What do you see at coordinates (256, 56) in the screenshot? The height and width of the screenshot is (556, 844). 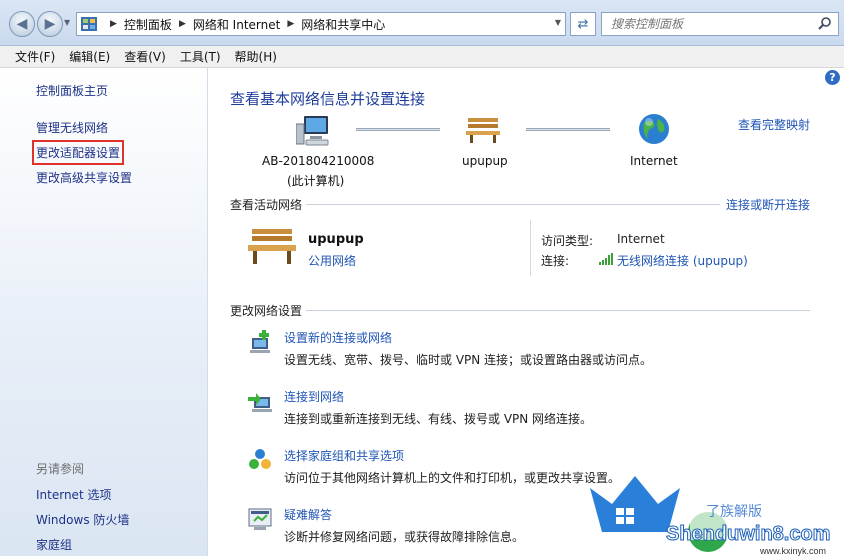 I see `menu-help: 帮助(H)` at bounding box center [256, 56].